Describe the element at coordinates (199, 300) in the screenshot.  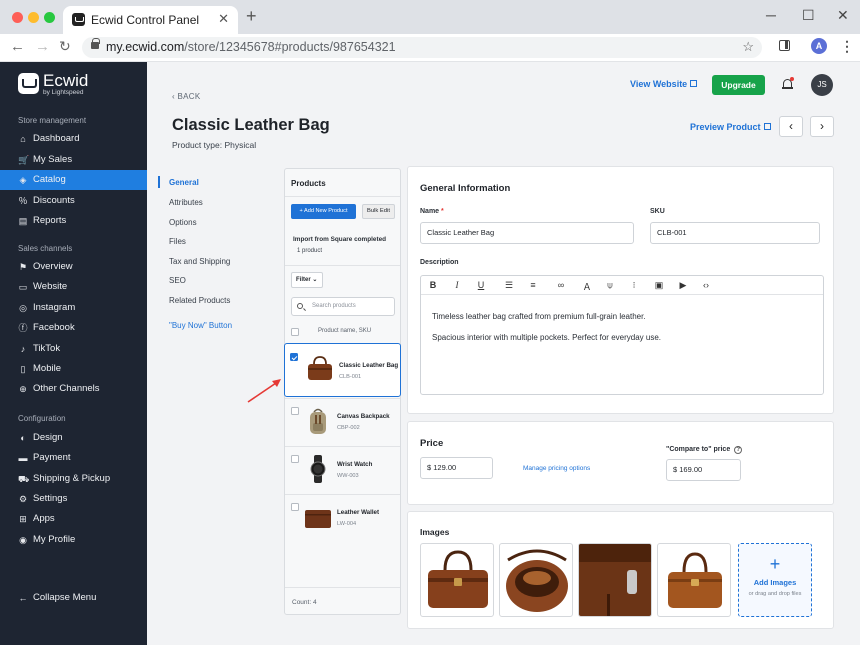
I see `menu-item-related-products: Related Products` at that location.